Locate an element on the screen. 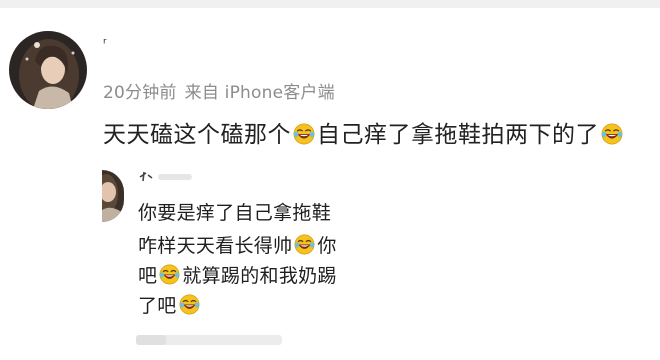 The height and width of the screenshot is (360, 660). reply-line-1: 你要是痒了自己拿拖鞋 is located at coordinates (234, 211).